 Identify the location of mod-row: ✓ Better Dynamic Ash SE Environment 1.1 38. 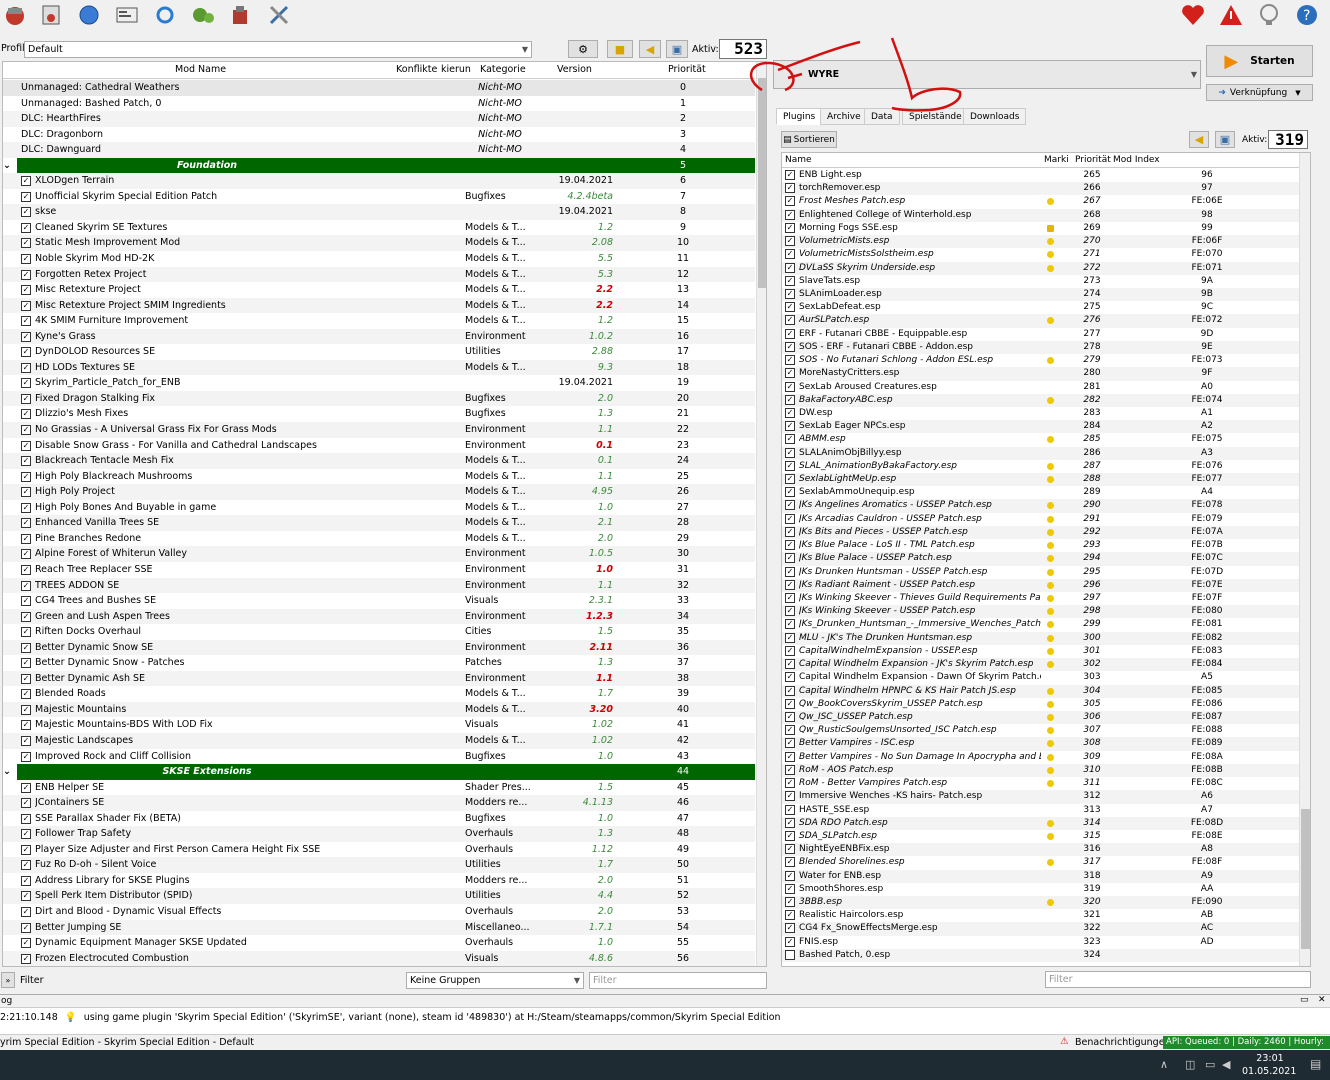
(379, 678).